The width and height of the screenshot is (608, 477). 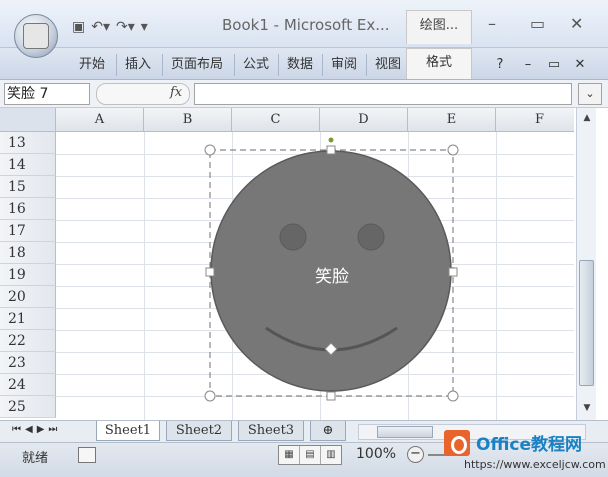 I want to click on column-header-e: E, so click(x=452, y=120).